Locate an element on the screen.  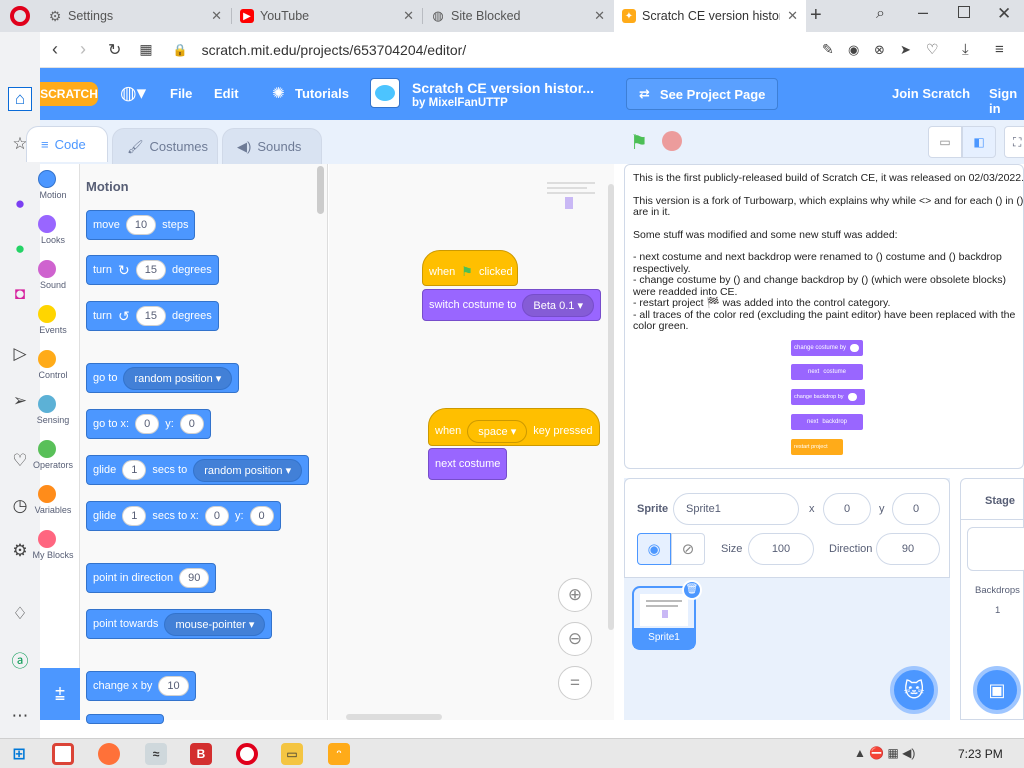
delete-sprite-icon: 🗑 is located at coordinates (692, 590).